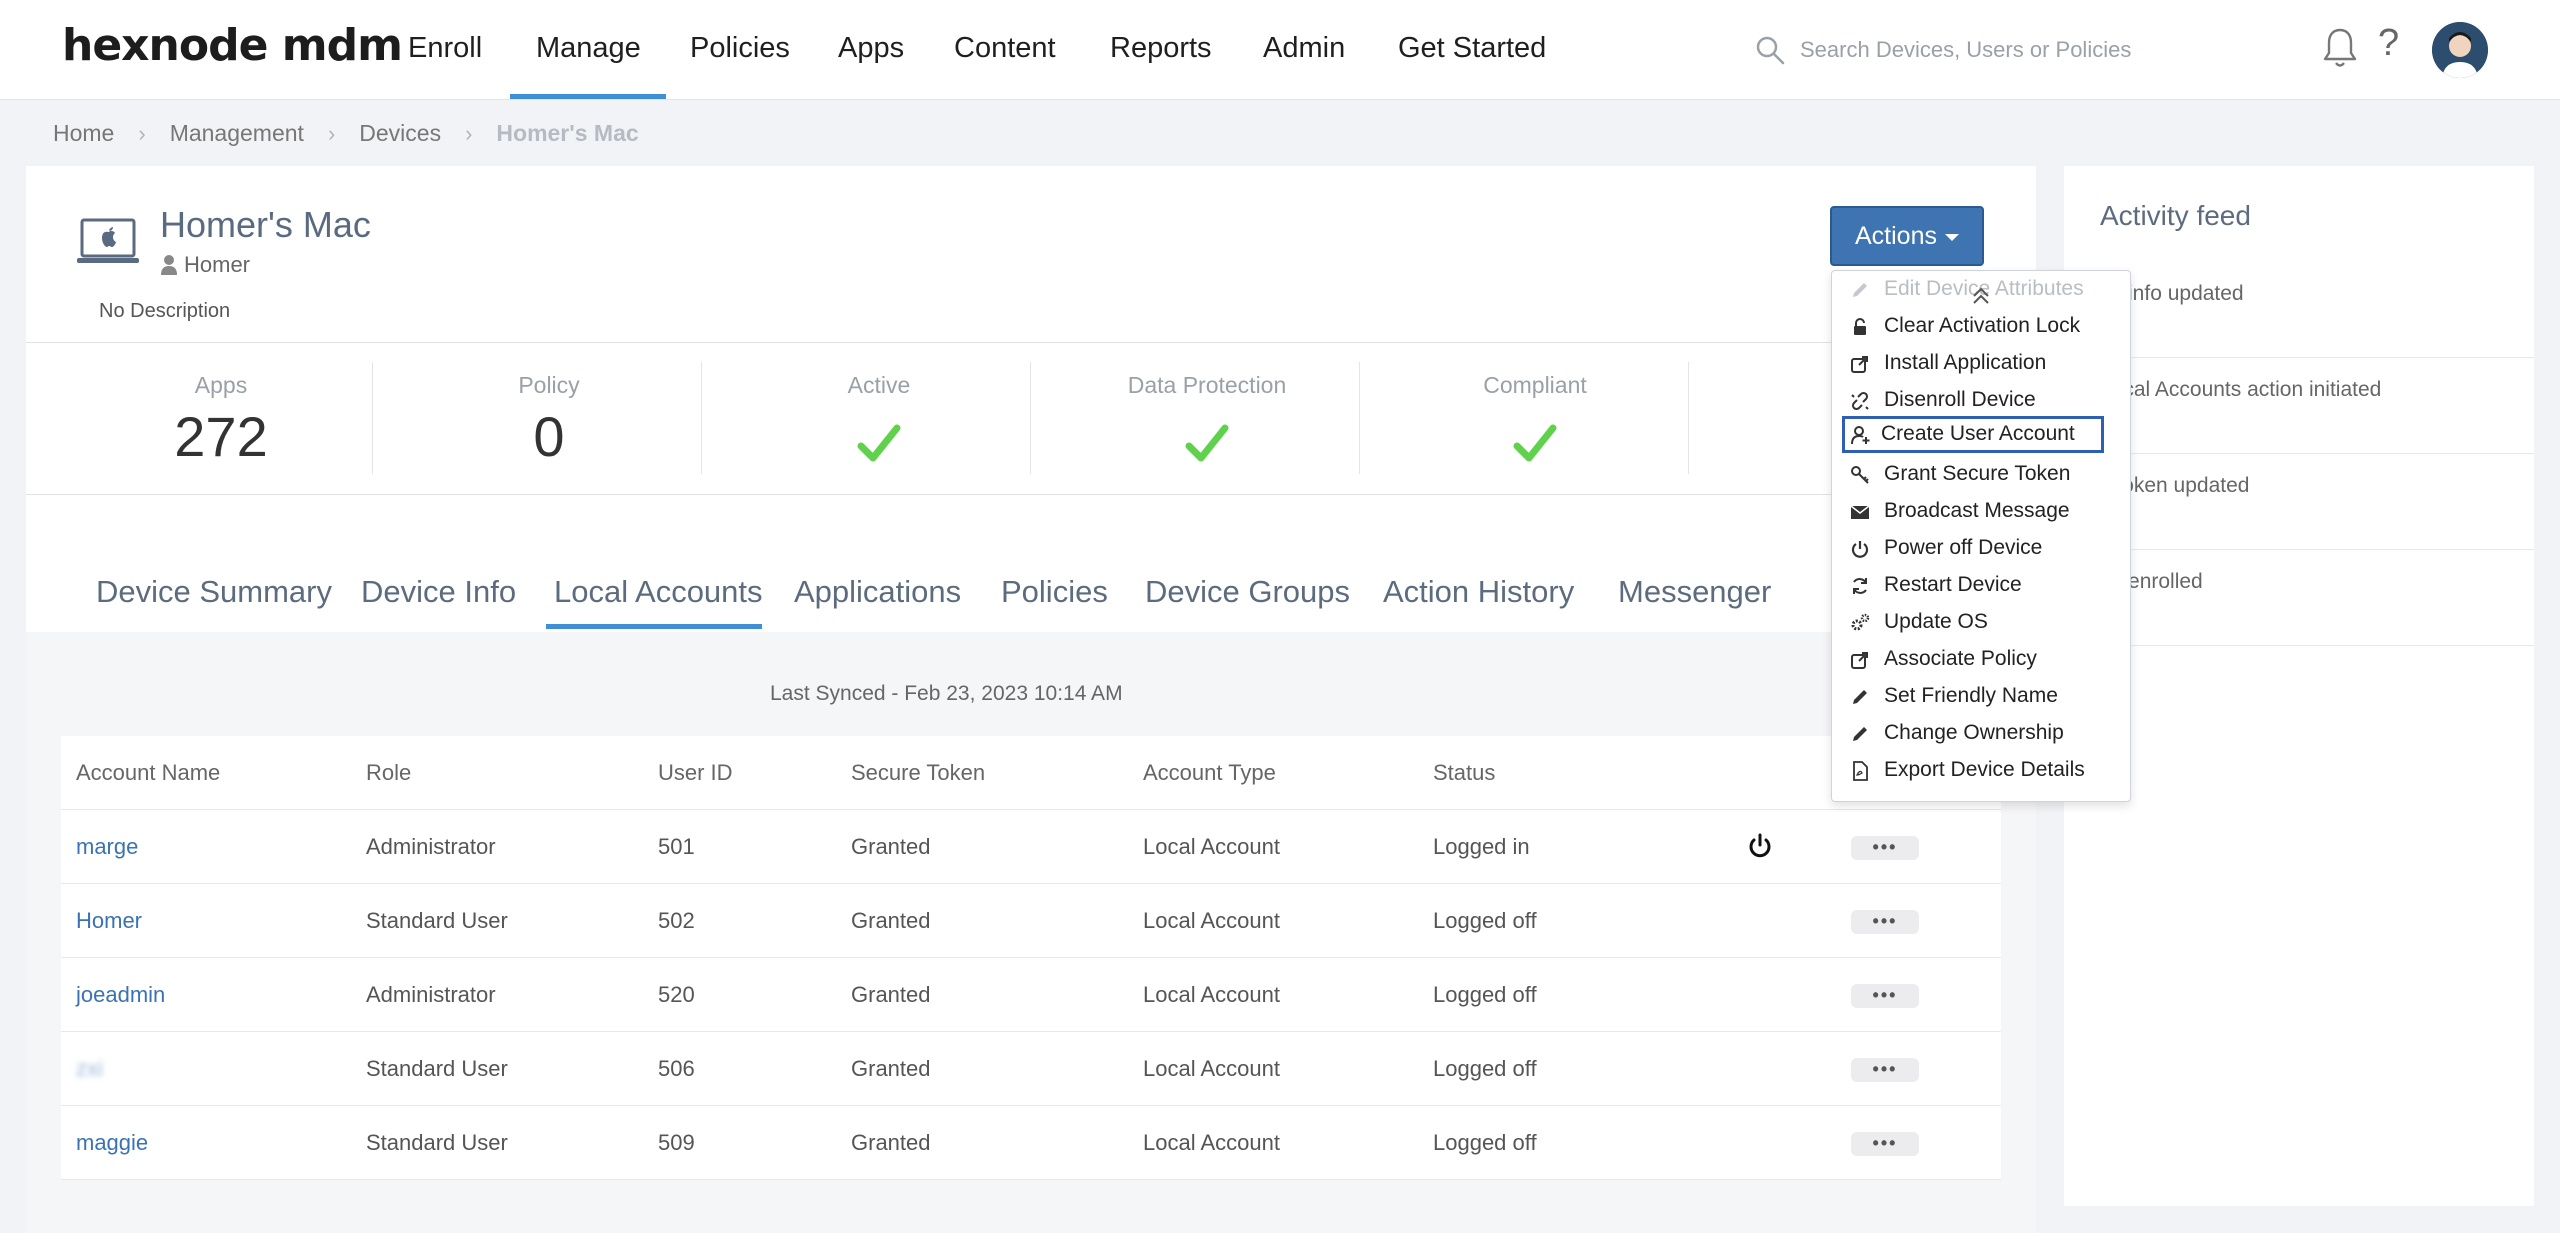  What do you see at coordinates (214, 592) in the screenshot?
I see `tab-device-summary: Device Summary` at bounding box center [214, 592].